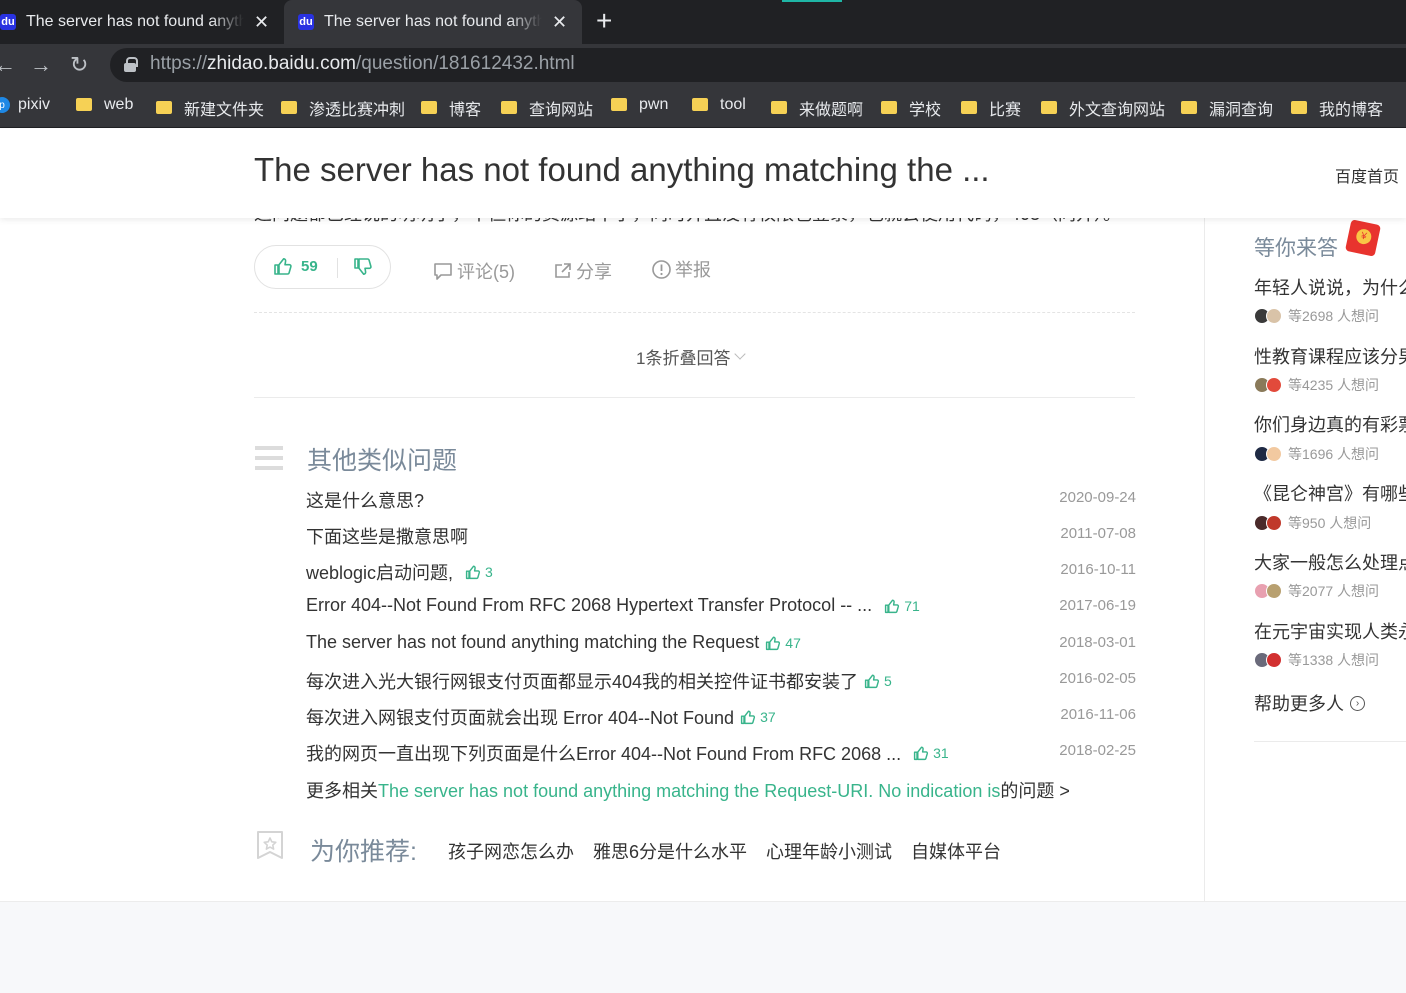 This screenshot has height=993, width=1406. I want to click on recommend-link: 心理年龄小测试, so click(829, 851).